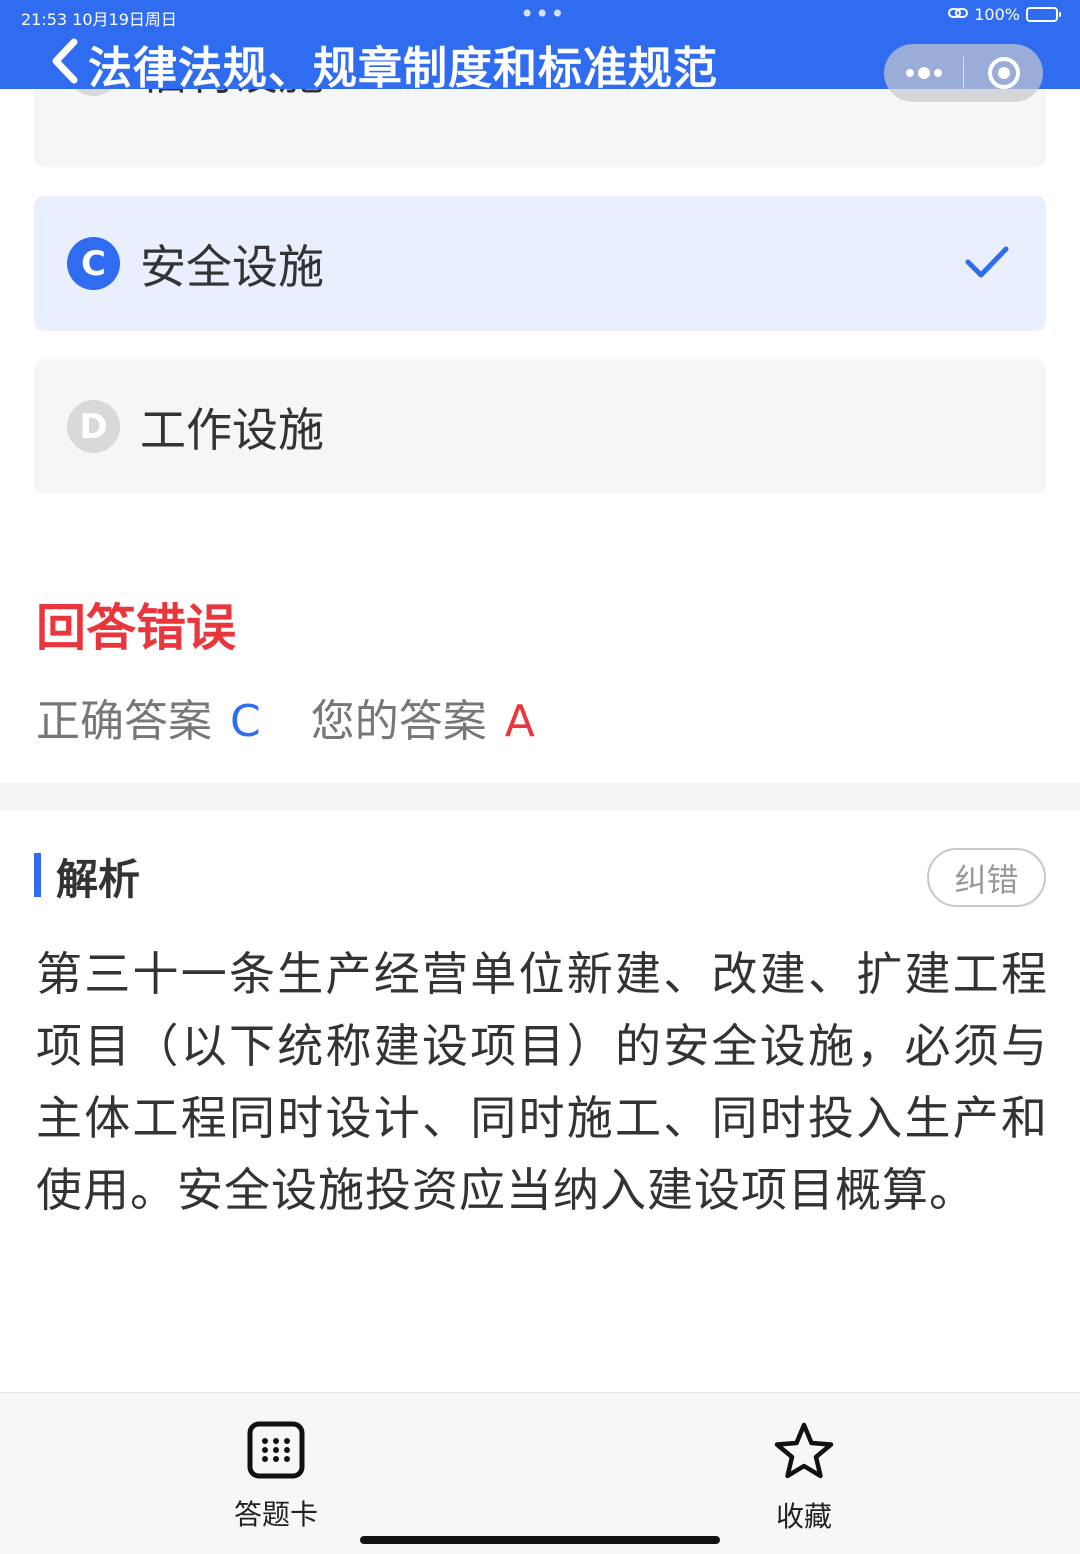 The height and width of the screenshot is (1554, 1080). What do you see at coordinates (540, 263) in the screenshot?
I see `option-c: C 安全设施` at bounding box center [540, 263].